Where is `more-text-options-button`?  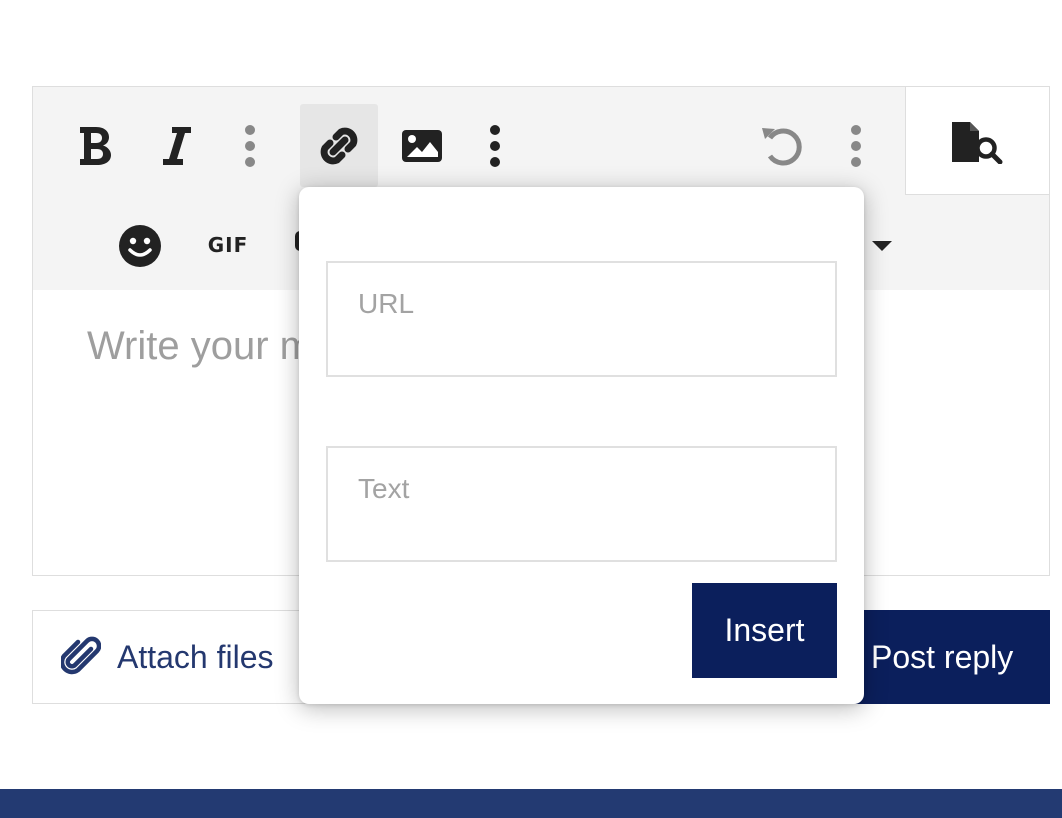 more-text-options-button is located at coordinates (250, 146).